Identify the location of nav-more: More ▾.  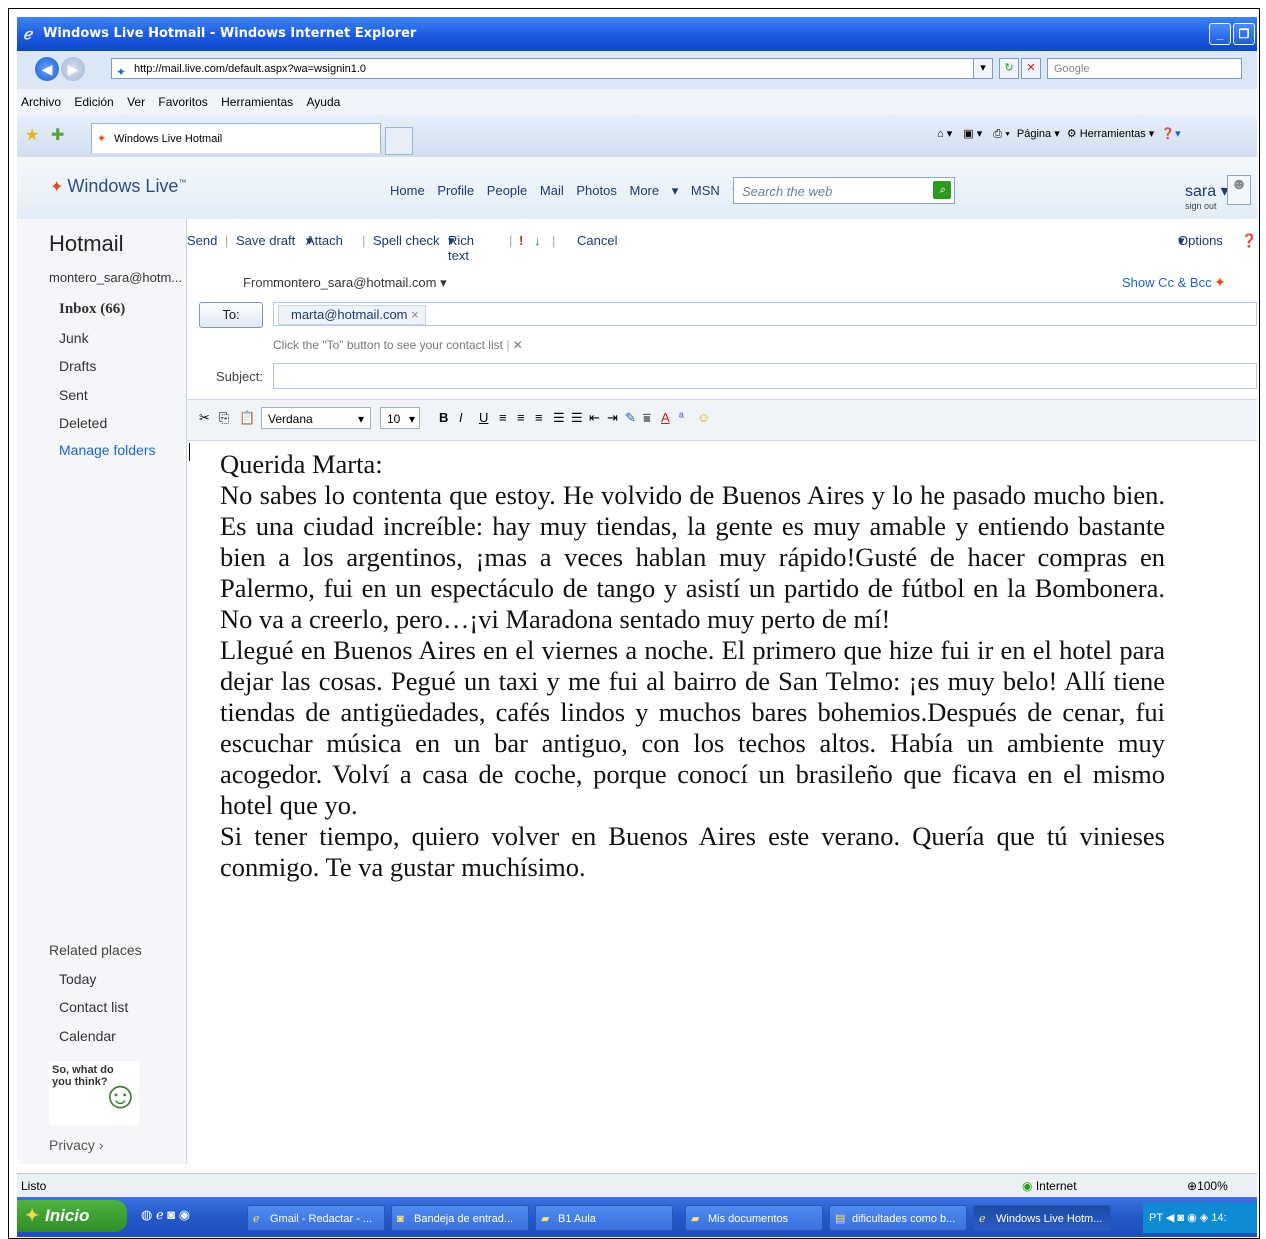
(653, 190).